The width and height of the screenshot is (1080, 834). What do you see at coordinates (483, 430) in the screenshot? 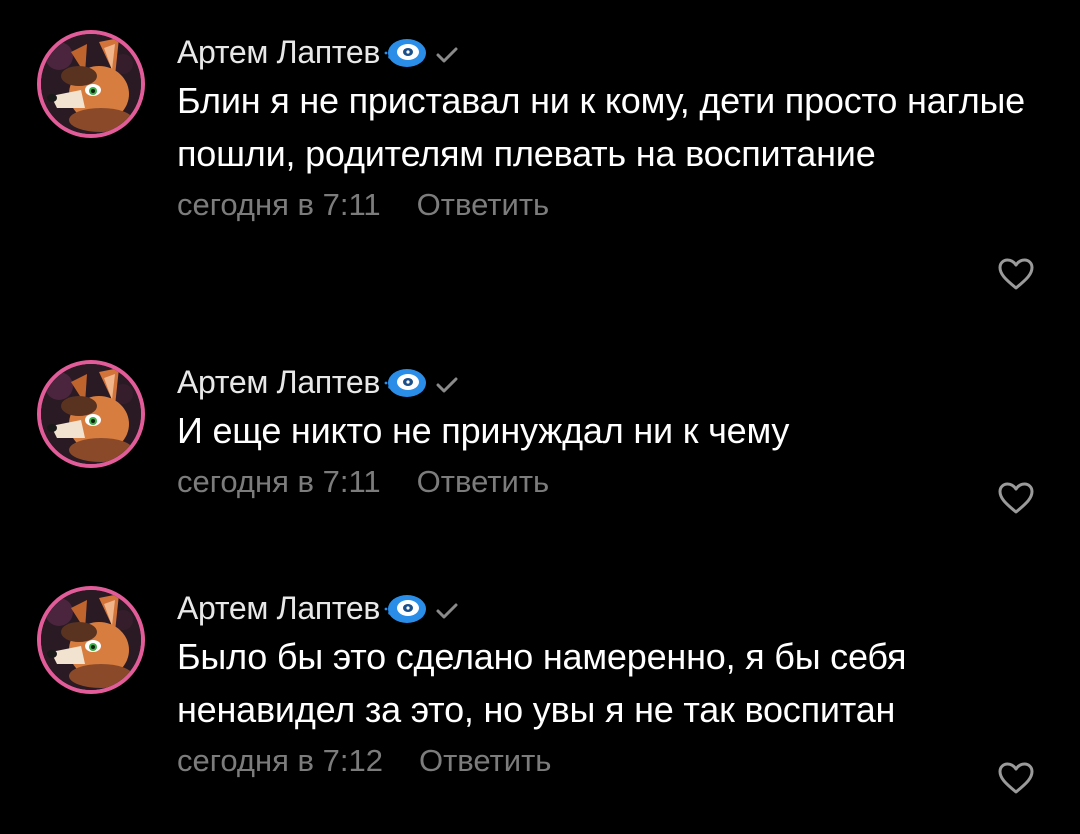
I see `comment-text: И еще никто не принуждал ни к чему` at bounding box center [483, 430].